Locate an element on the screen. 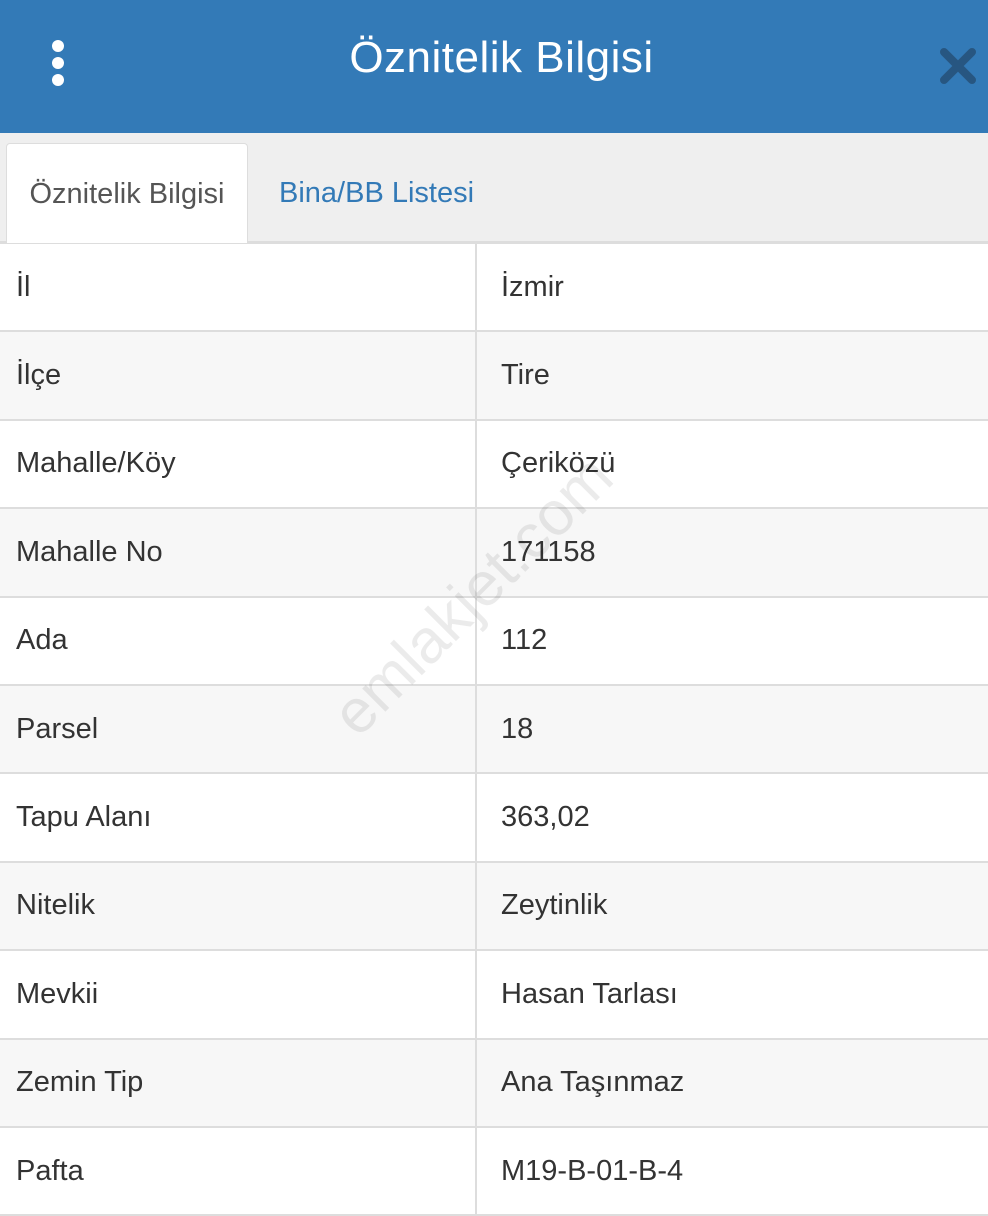 The image size is (988, 1216). row-value: Çeriközü is located at coordinates (558, 463).